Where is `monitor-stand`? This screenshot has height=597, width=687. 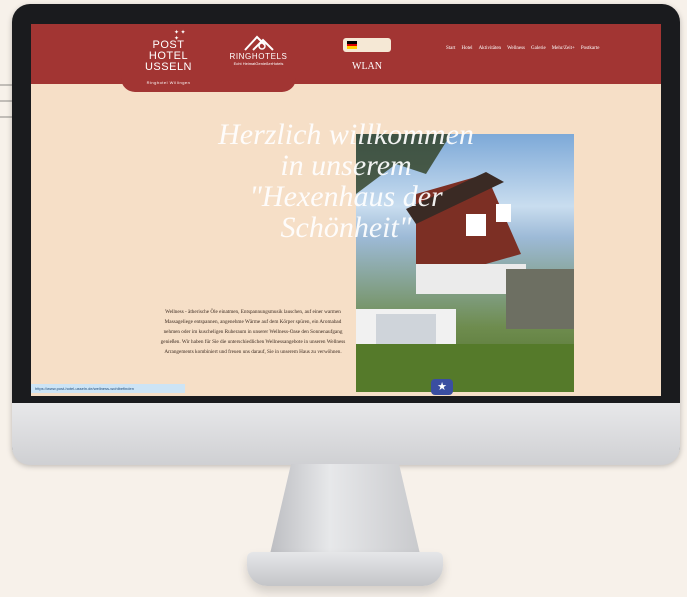 monitor-stand is located at coordinates (345, 509).